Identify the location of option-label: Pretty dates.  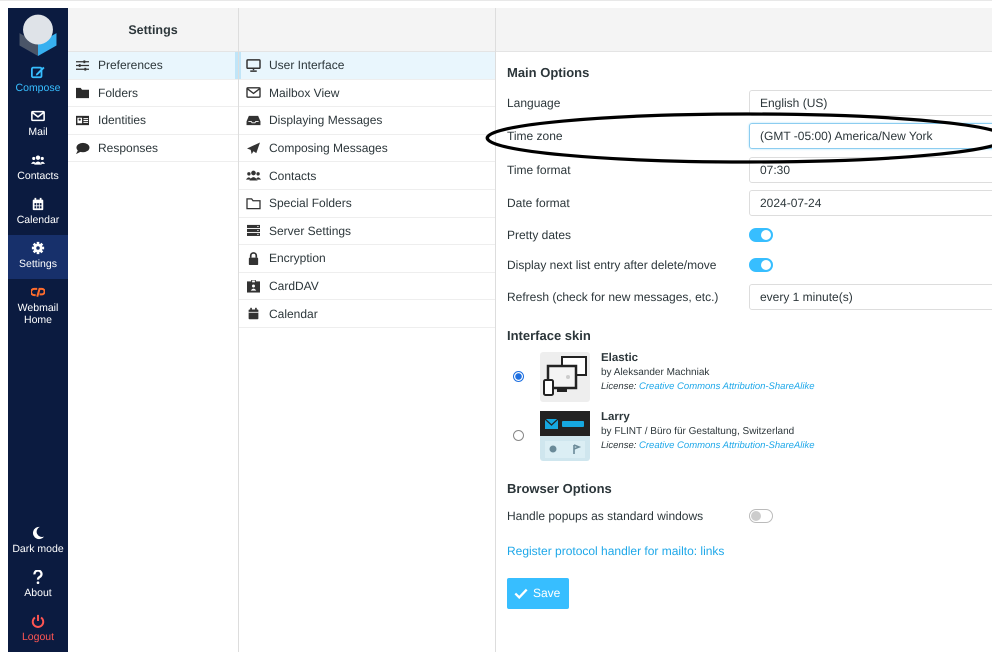
(539, 235).